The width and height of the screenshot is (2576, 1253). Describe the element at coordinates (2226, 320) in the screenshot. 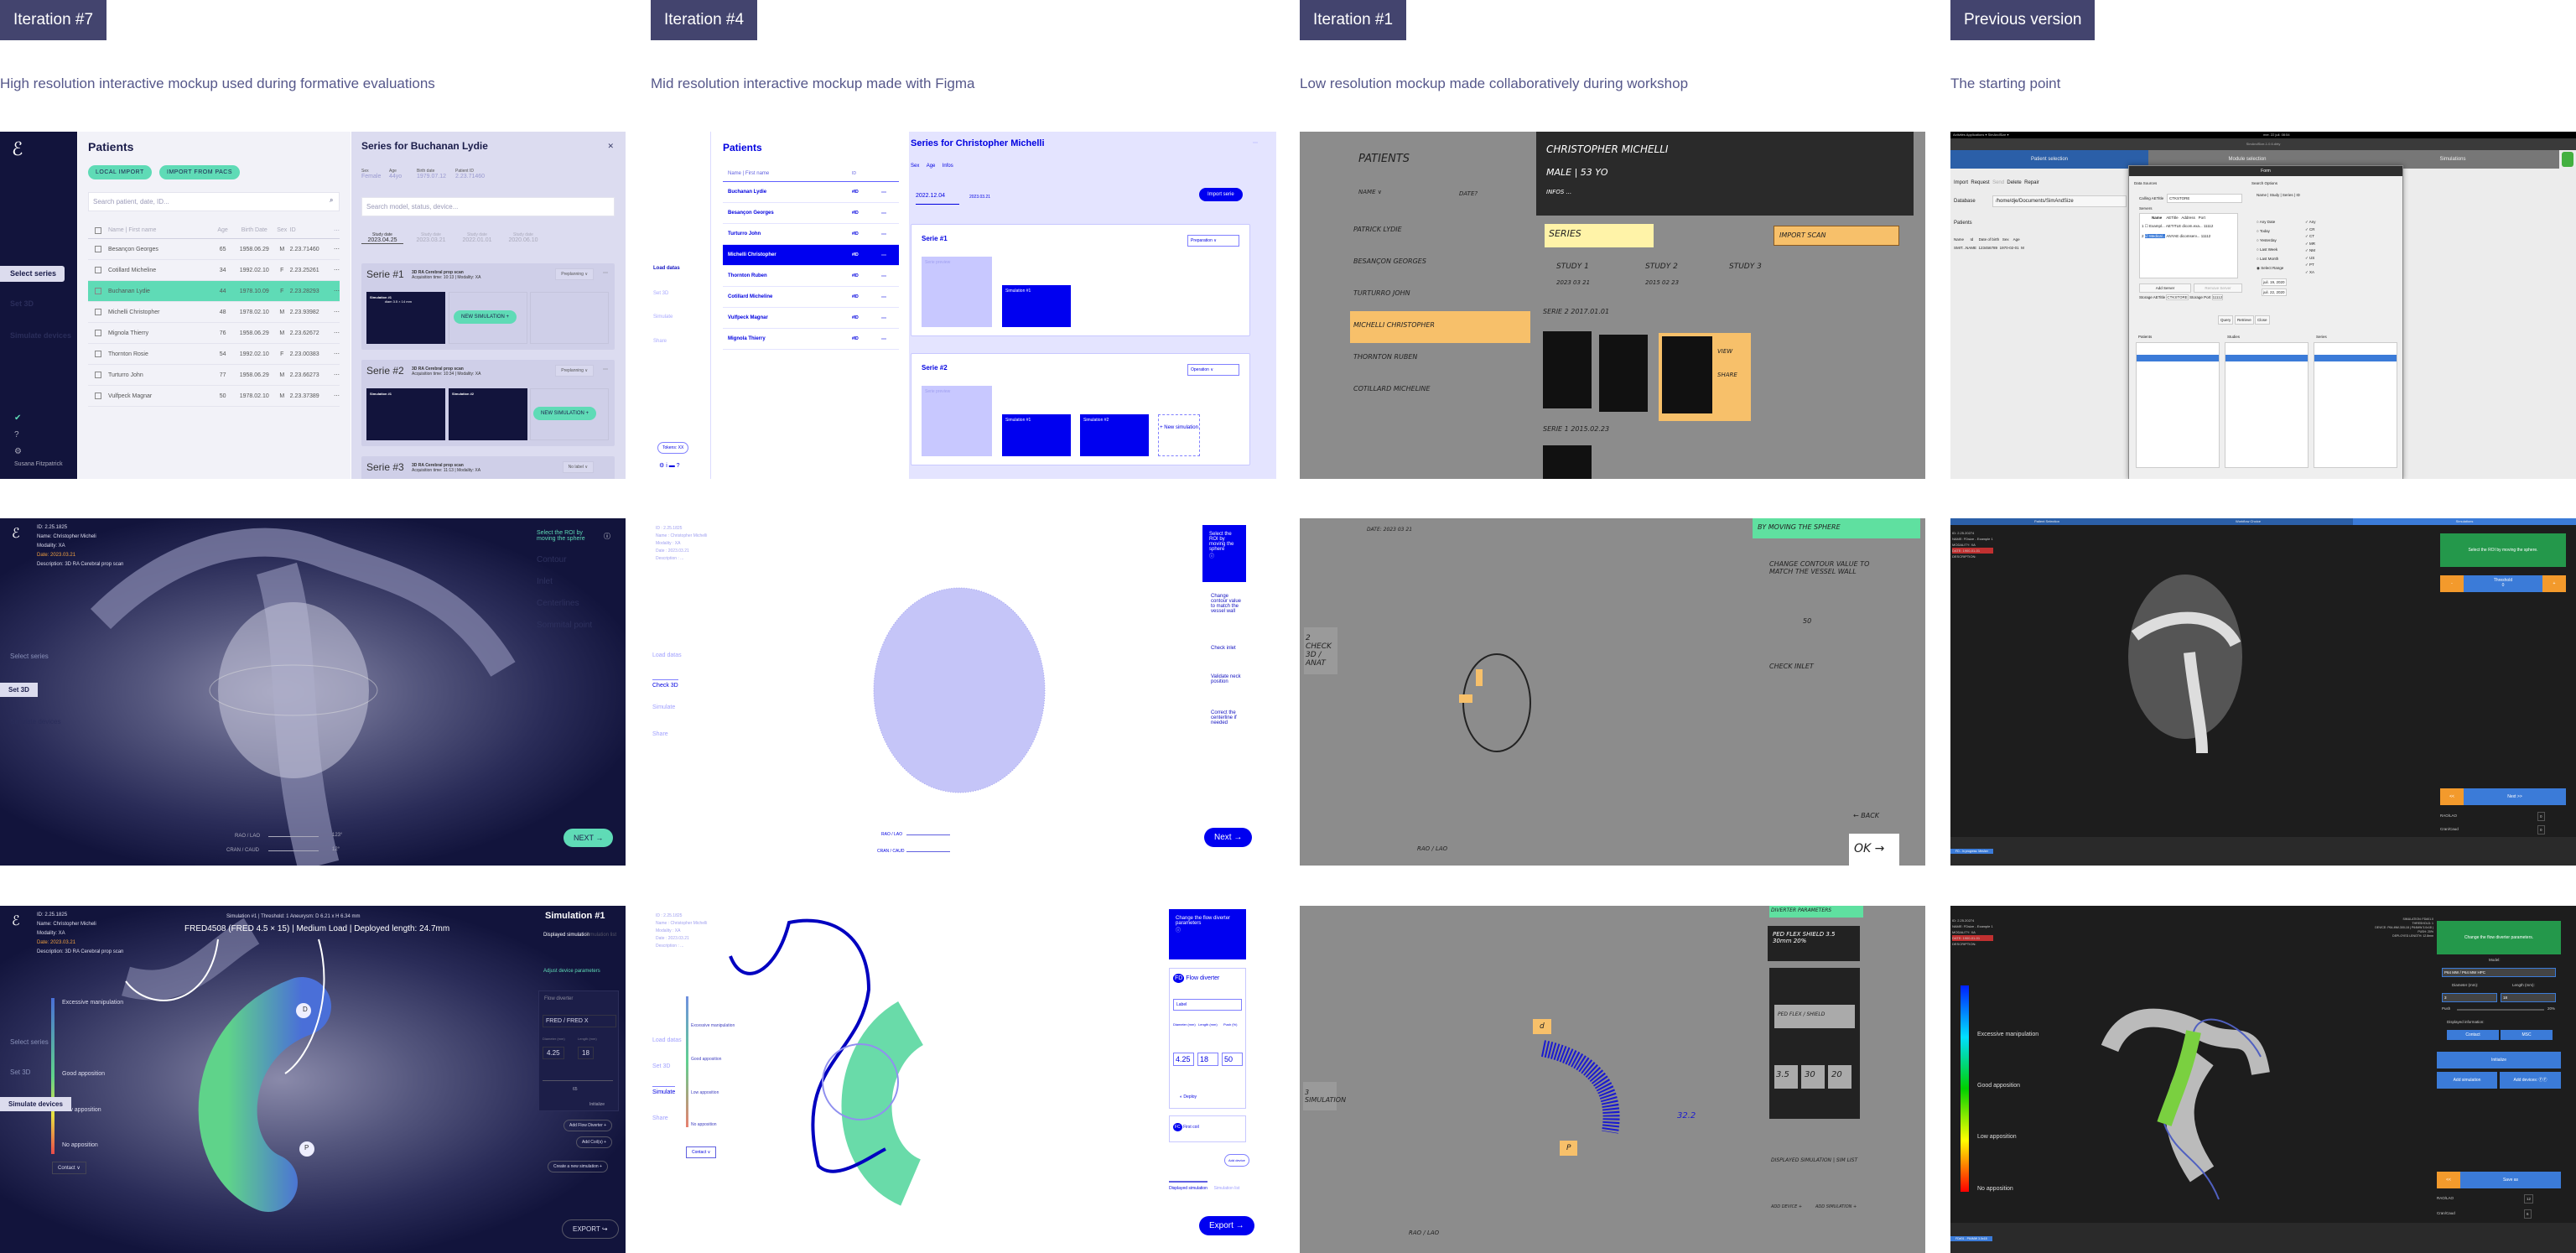

I see `query-button: Query` at that location.